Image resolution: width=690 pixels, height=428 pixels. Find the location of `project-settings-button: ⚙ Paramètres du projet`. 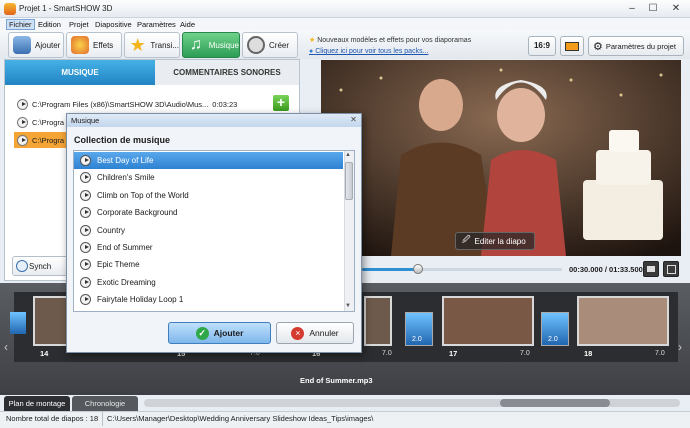

project-settings-button: ⚙ Paramètres du projet is located at coordinates (636, 46).